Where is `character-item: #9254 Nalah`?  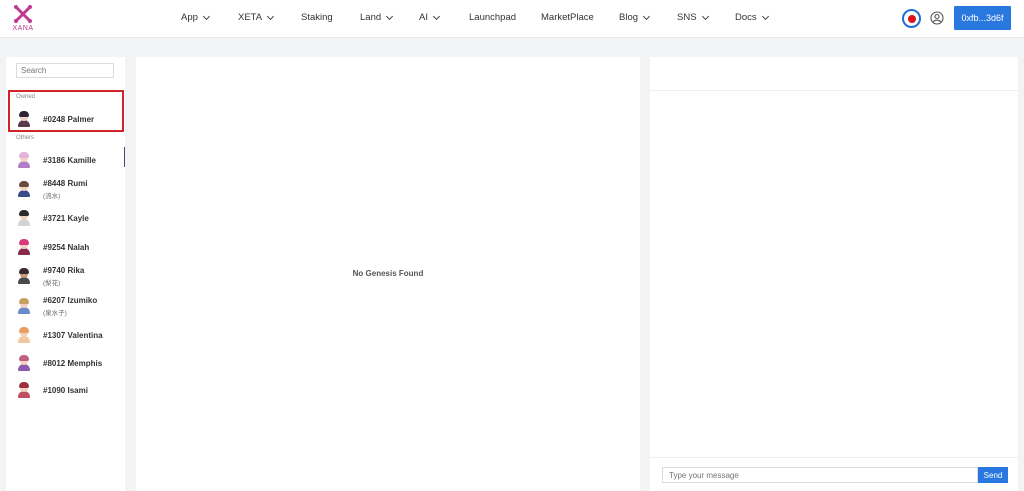 character-item: #9254 Nalah is located at coordinates (70, 247).